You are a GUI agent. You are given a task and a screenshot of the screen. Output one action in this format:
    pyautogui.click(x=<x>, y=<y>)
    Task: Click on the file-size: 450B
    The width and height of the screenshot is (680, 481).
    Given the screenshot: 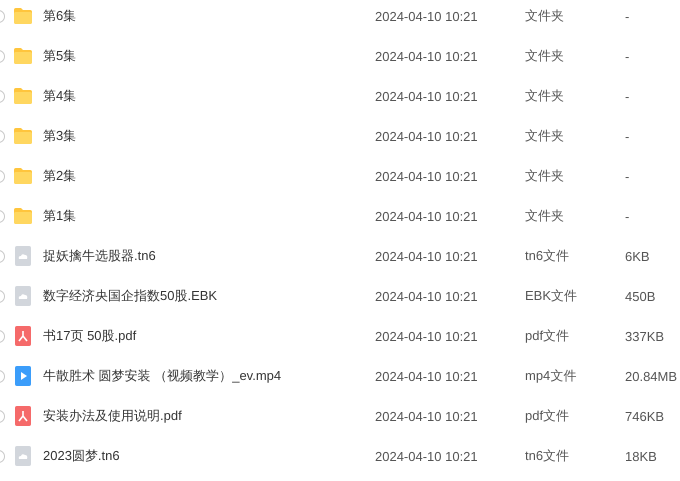 What is the action you would take?
    pyautogui.click(x=640, y=296)
    